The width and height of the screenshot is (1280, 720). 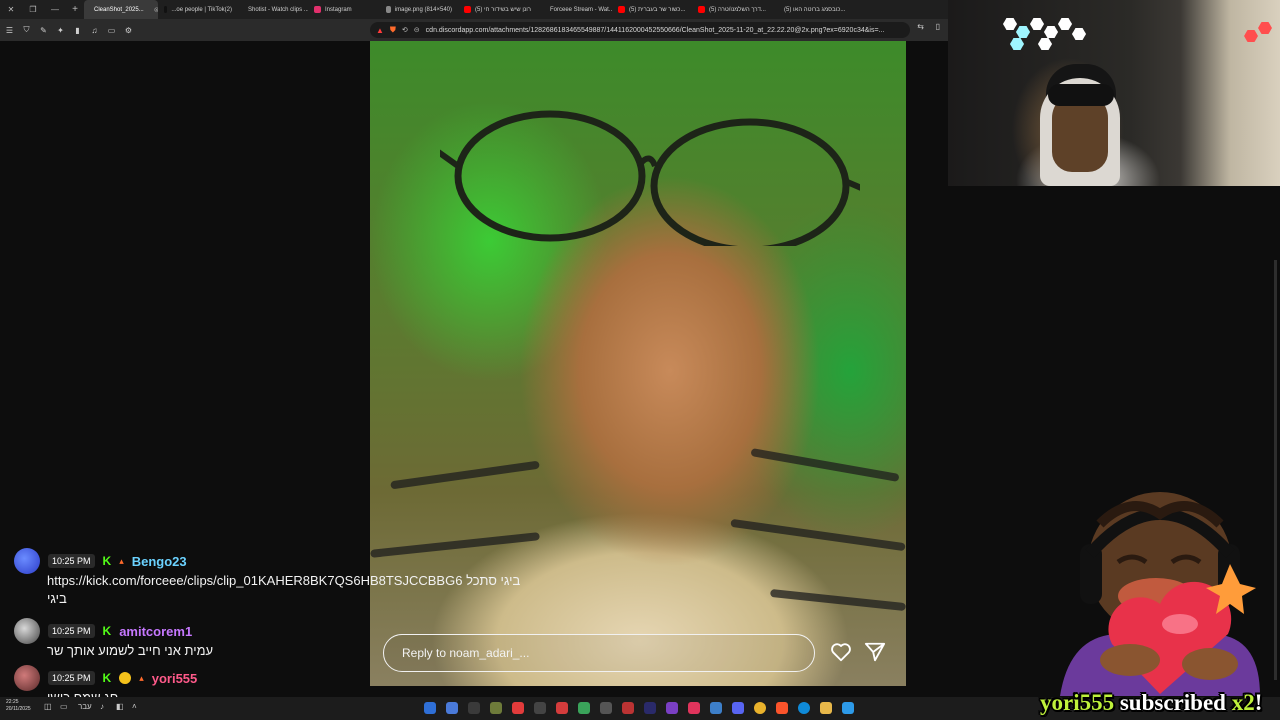 I want to click on chat-username: yori555, so click(x=175, y=678).